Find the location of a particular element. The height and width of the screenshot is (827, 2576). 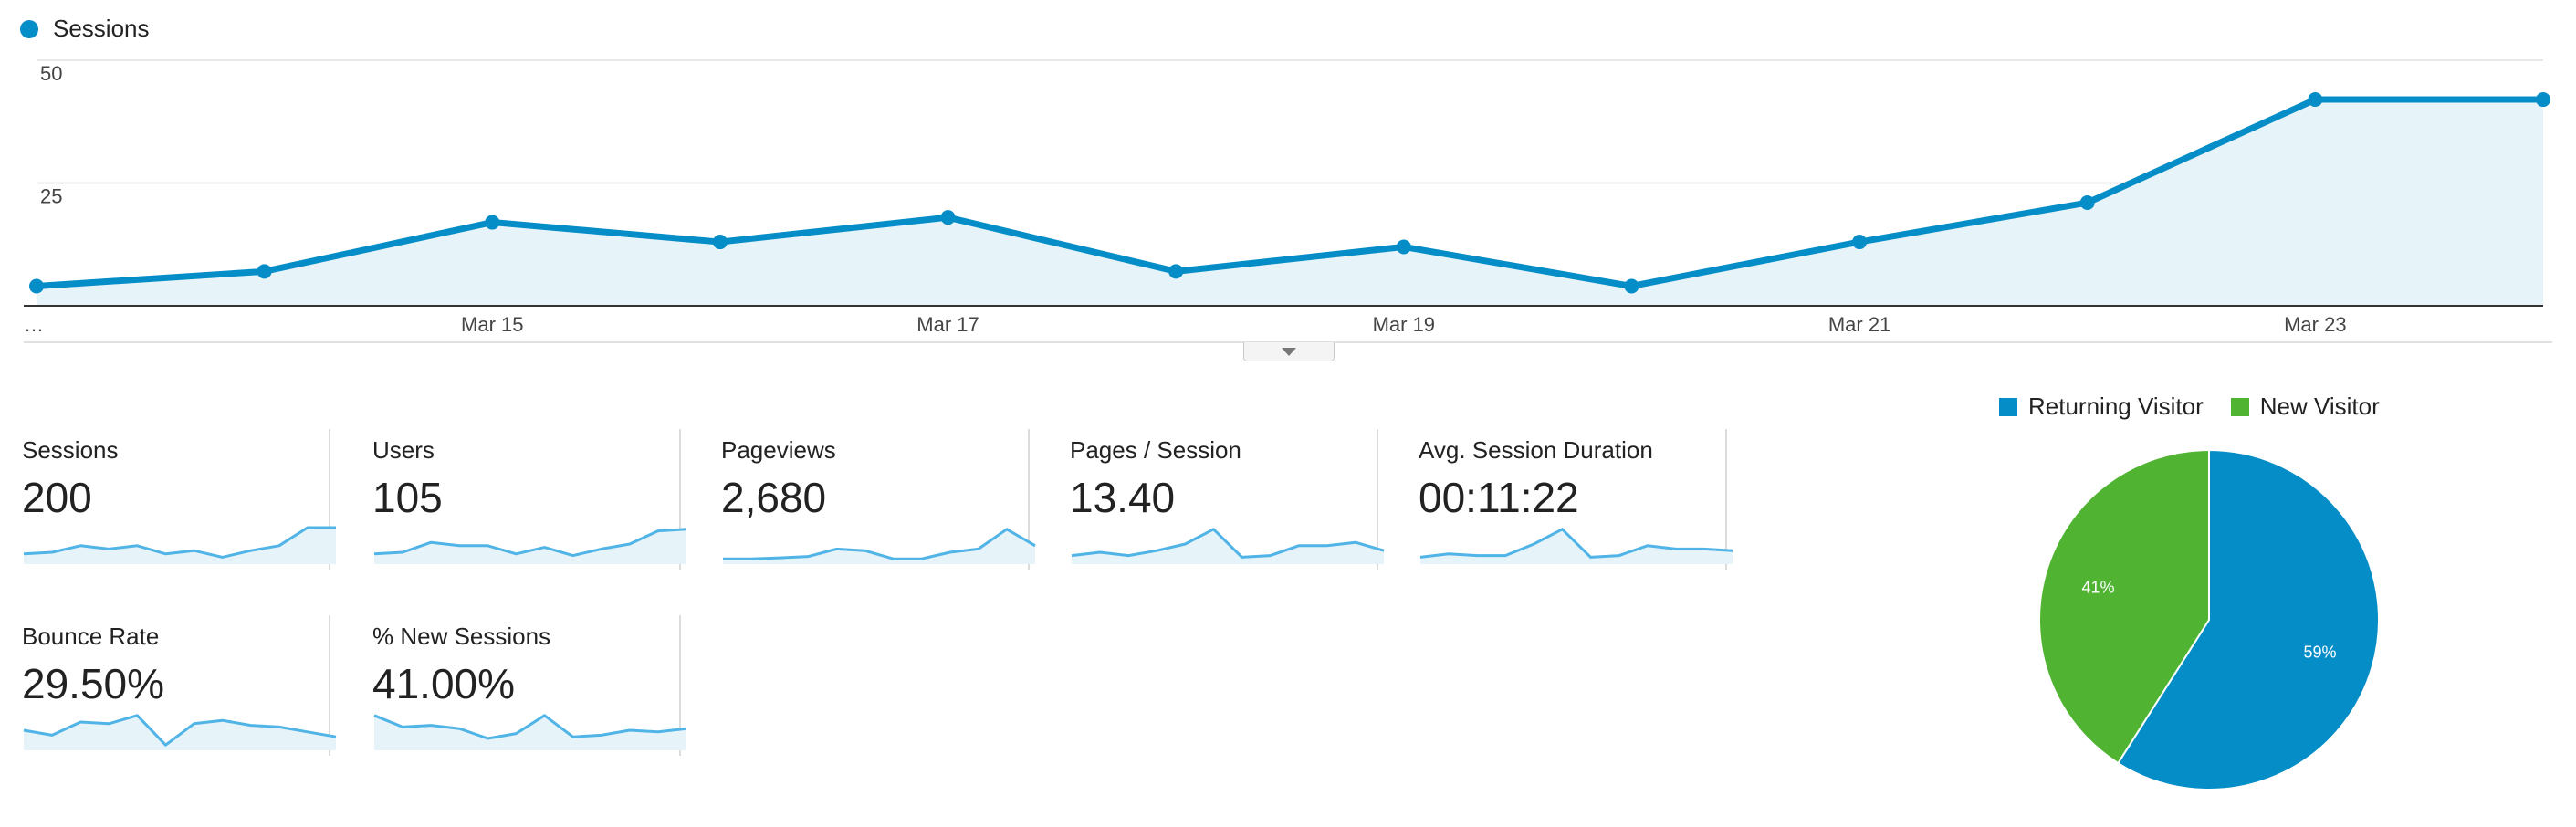

metric-value: 41.00% is located at coordinates (444, 683).